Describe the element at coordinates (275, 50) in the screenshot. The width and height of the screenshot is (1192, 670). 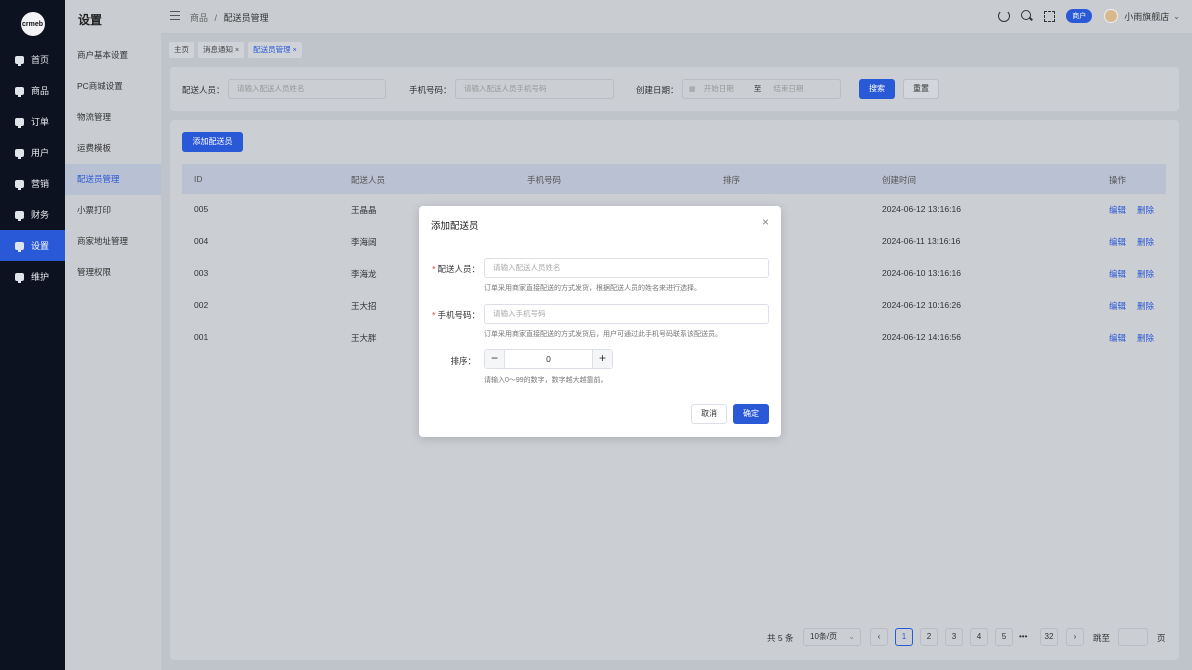
I see `tab-2: 配送员管理 ×` at that location.